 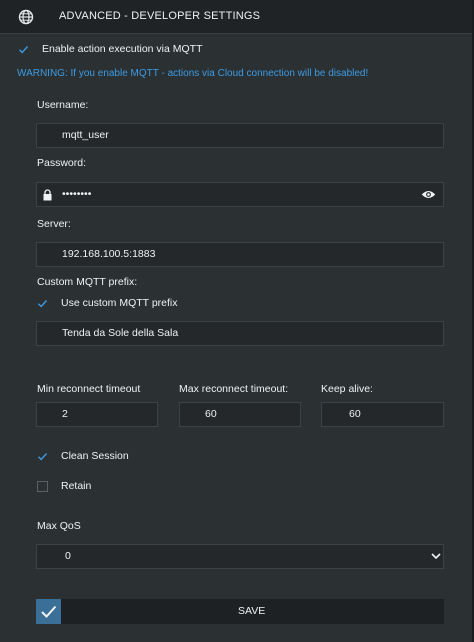 I want to click on custom-prefix-field: Tenda da Sole della Sala, so click(x=240, y=333).